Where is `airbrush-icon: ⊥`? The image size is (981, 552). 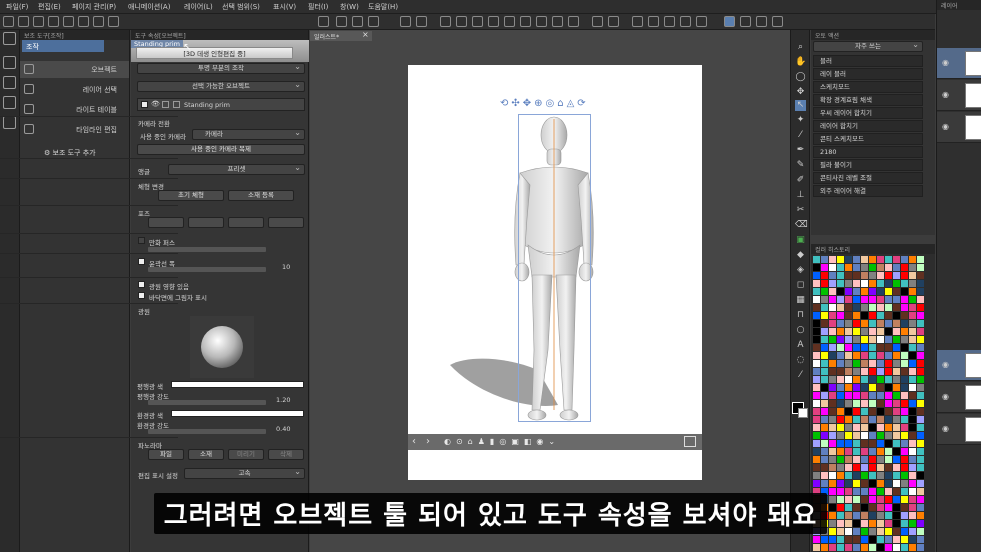 airbrush-icon: ⊥ is located at coordinates (800, 195).